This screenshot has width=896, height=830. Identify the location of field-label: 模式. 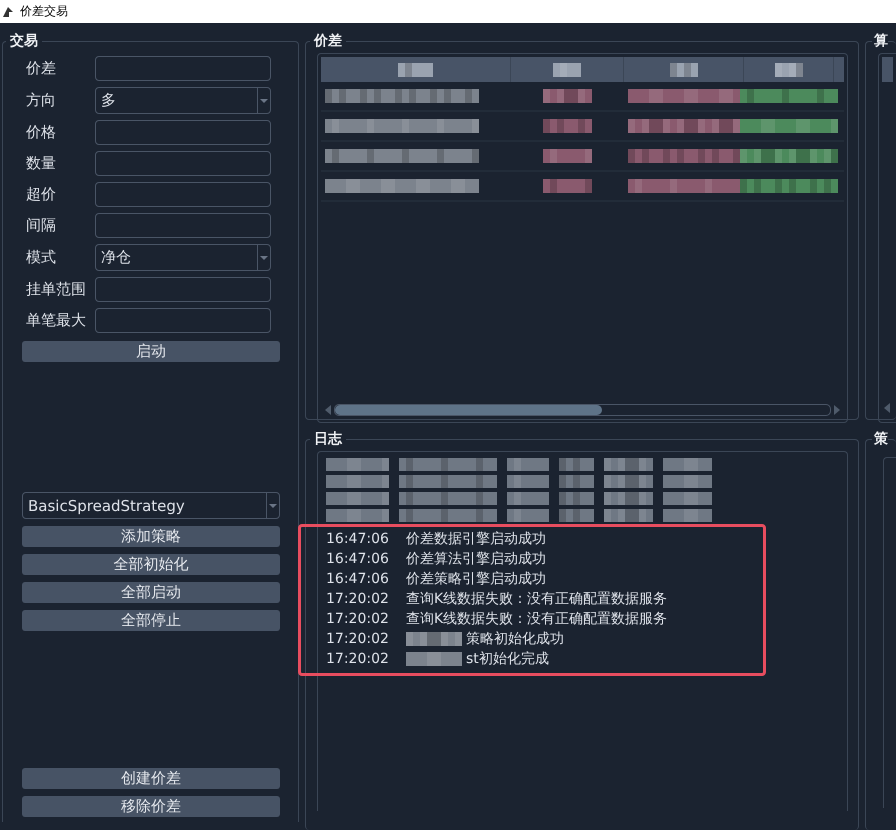
(41, 257).